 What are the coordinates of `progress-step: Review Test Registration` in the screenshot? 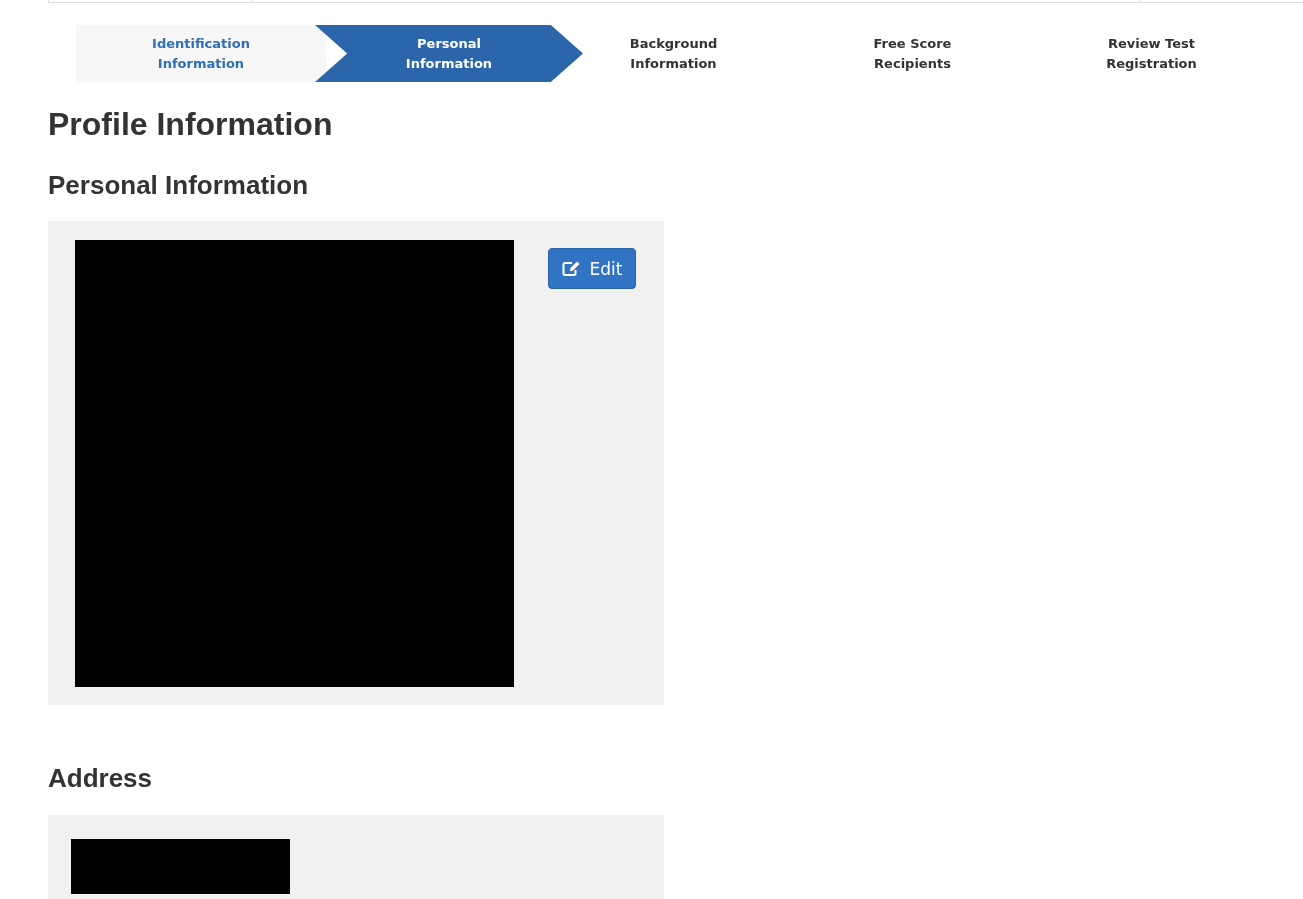 It's located at (1151, 53).